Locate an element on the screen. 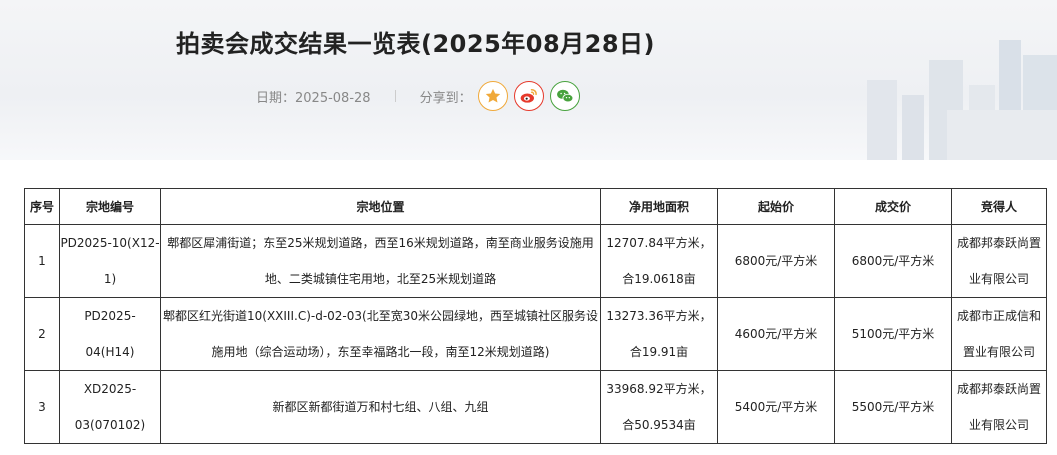  share-weibo-button is located at coordinates (528, 96).